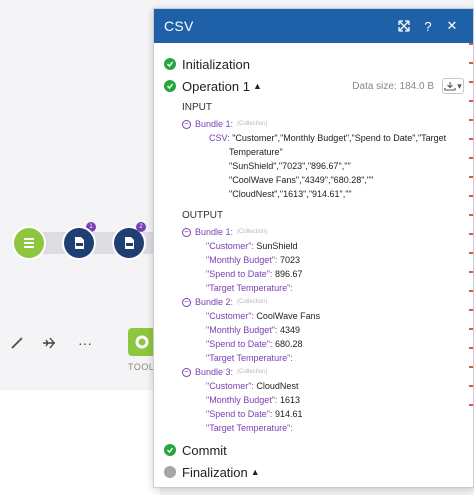  What do you see at coordinates (289, 330) in the screenshot?
I see `field-value: 4349` at bounding box center [289, 330].